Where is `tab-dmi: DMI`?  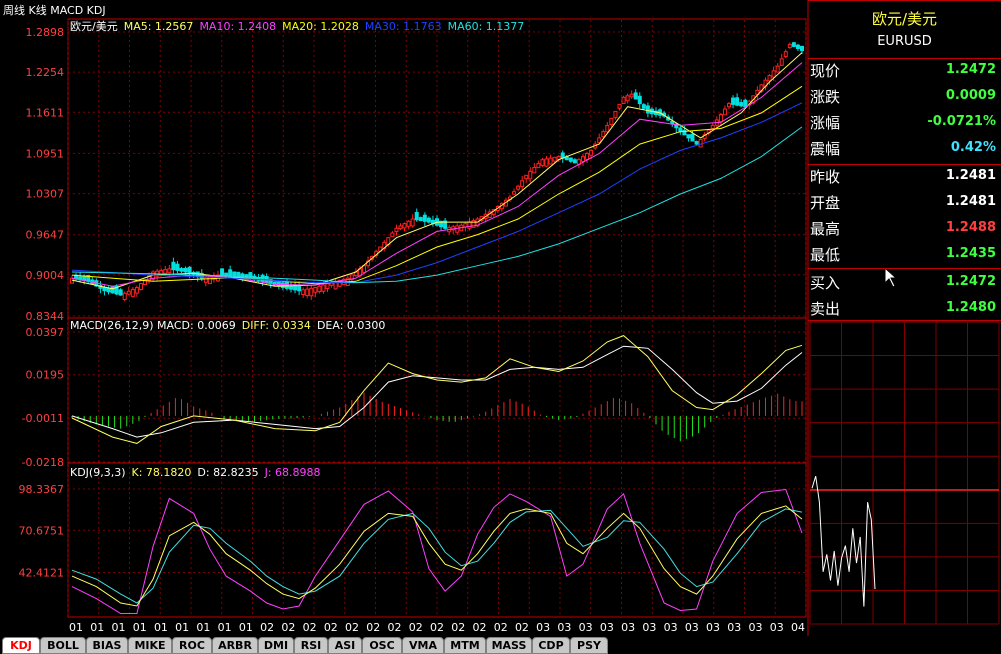 tab-dmi: DMI is located at coordinates (276, 645).